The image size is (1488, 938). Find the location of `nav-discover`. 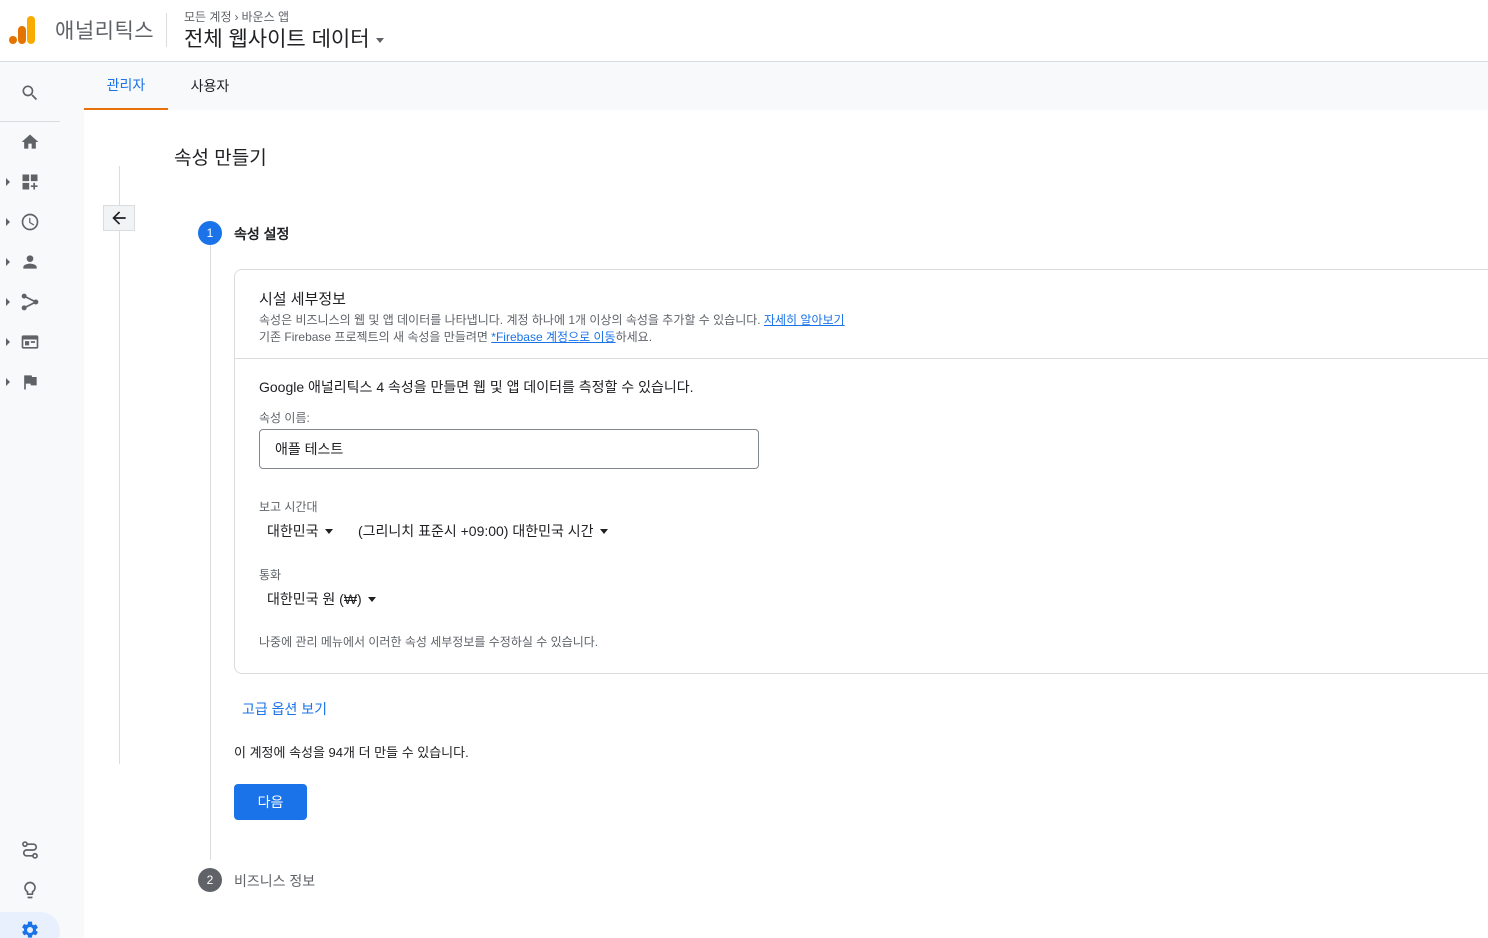

nav-discover is located at coordinates (30, 890).